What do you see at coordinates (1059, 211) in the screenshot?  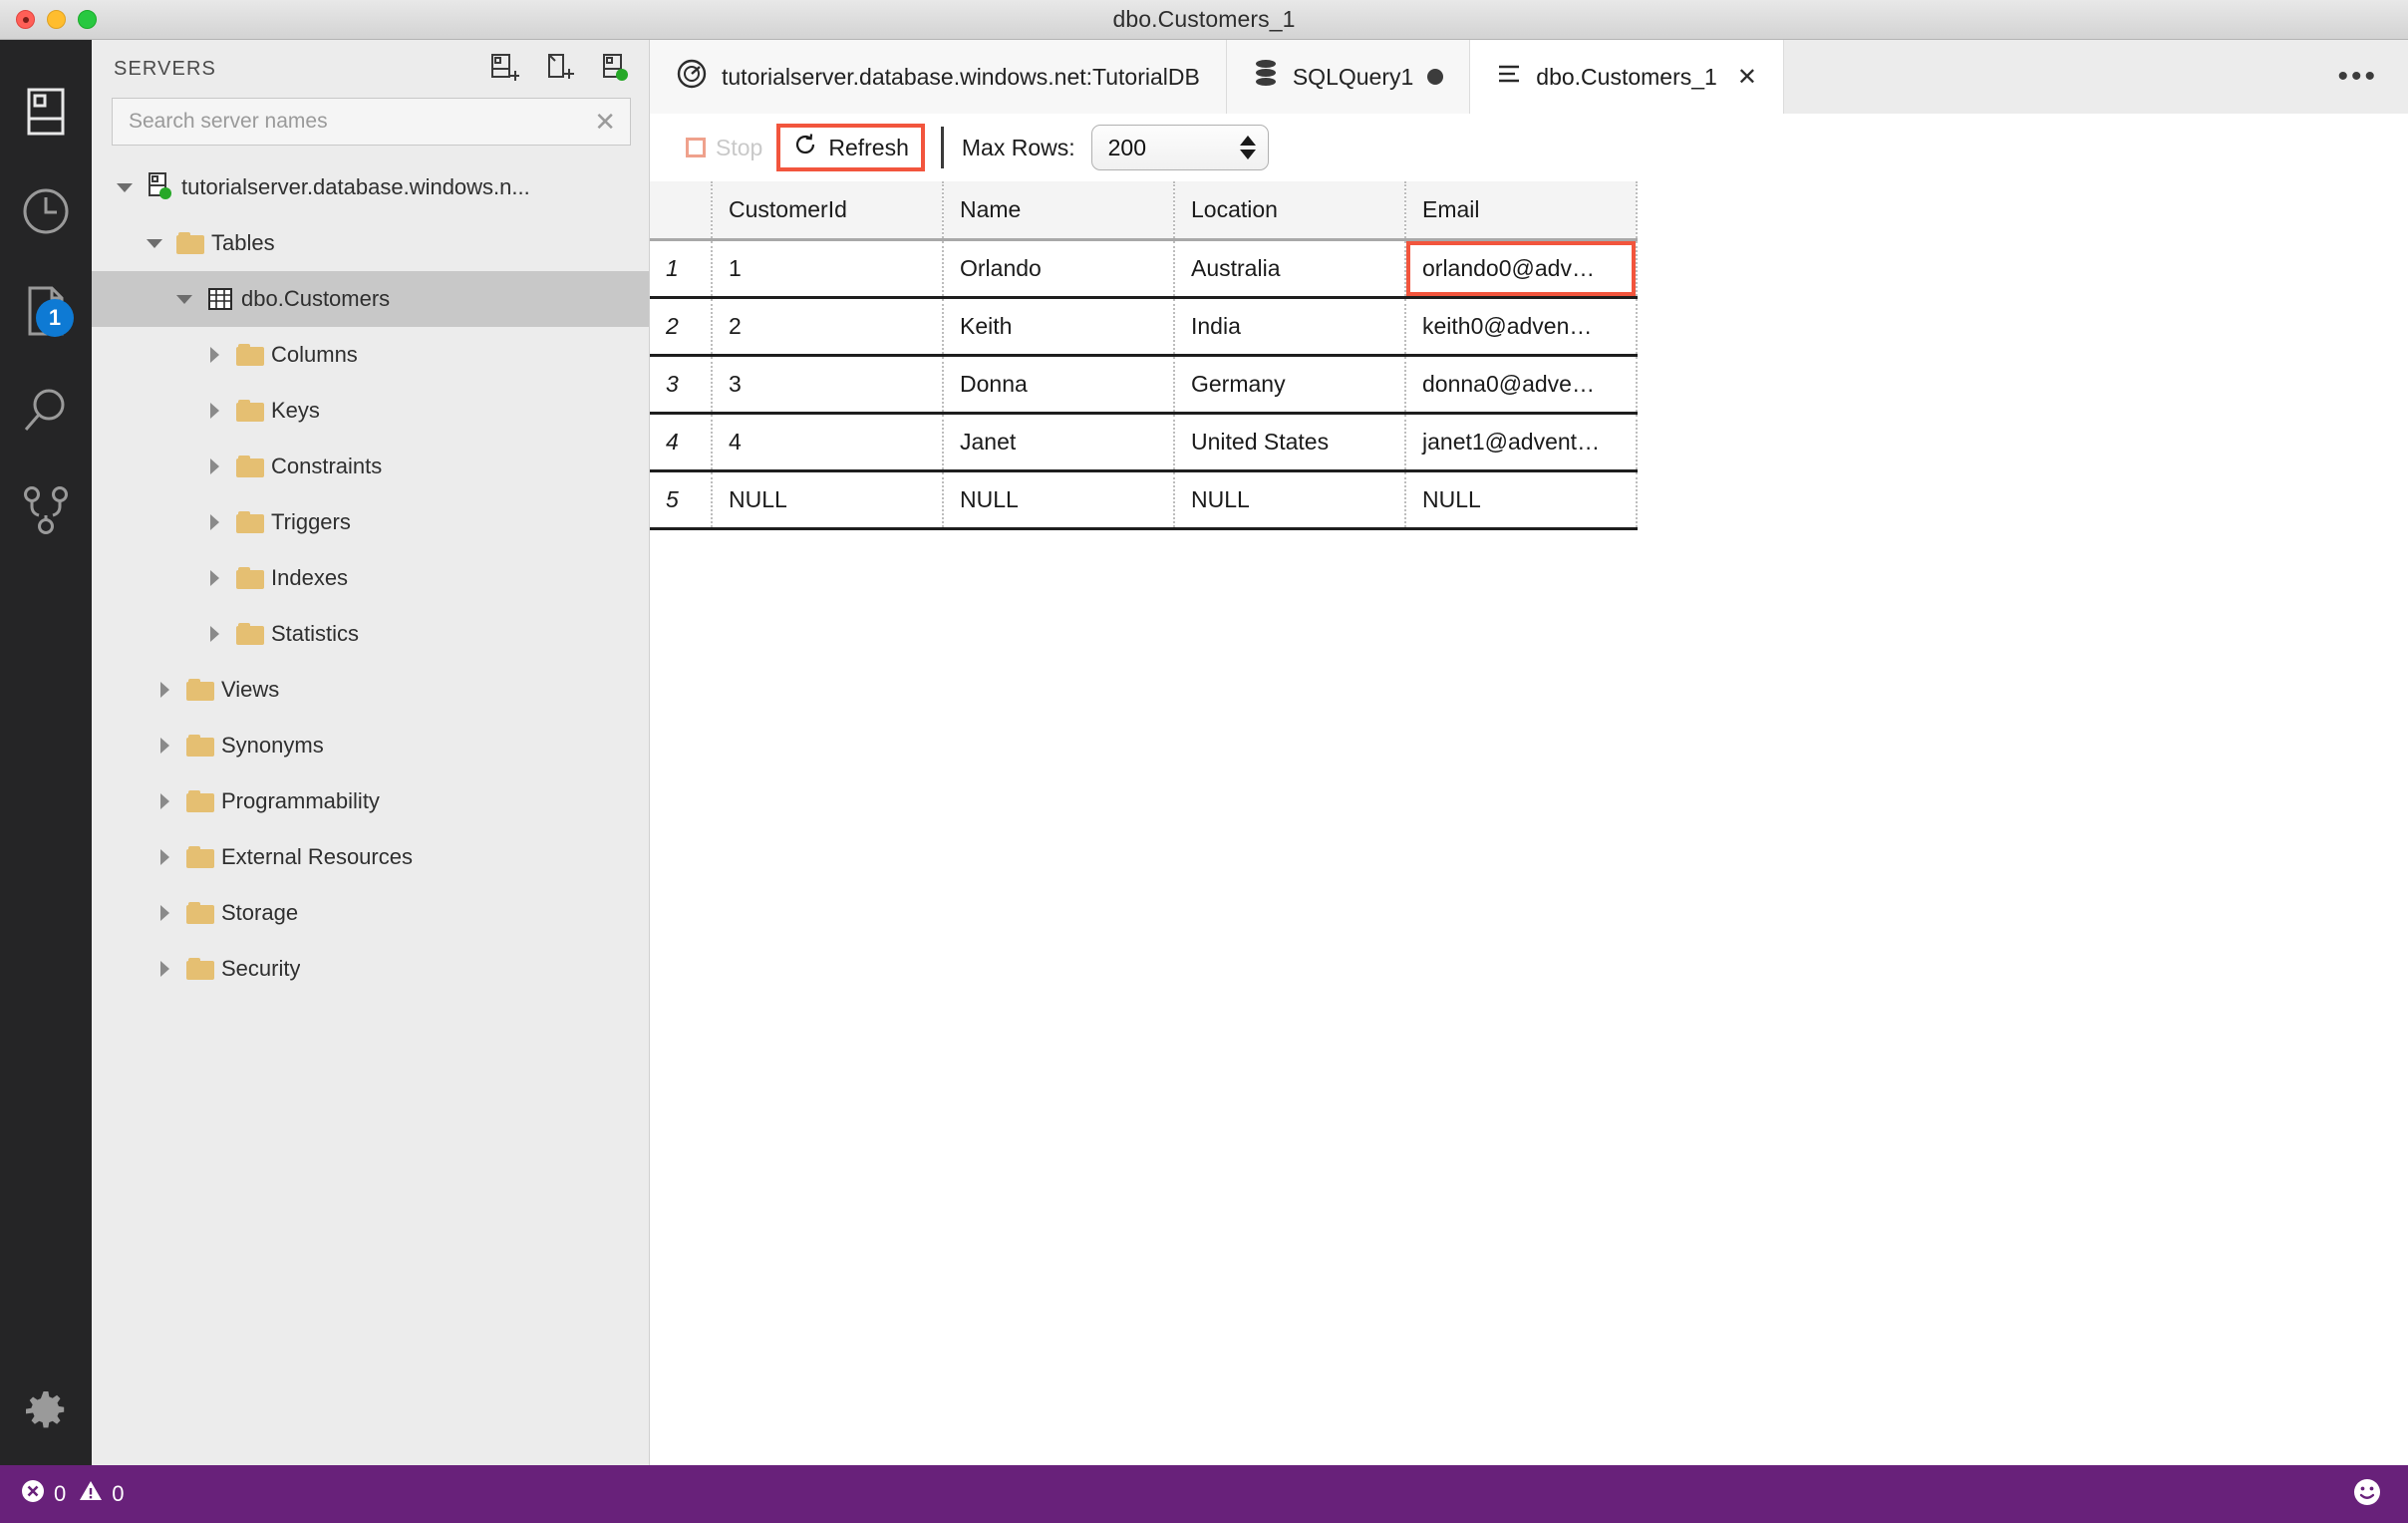 I see `grid-col-header-name: Name` at bounding box center [1059, 211].